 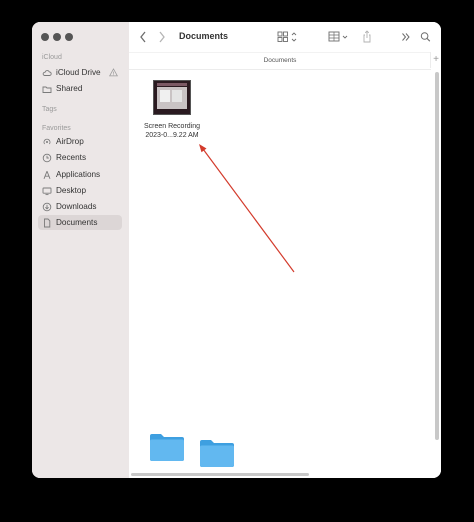 I want to click on section-label-favorites: Favorites, so click(x=56, y=128).